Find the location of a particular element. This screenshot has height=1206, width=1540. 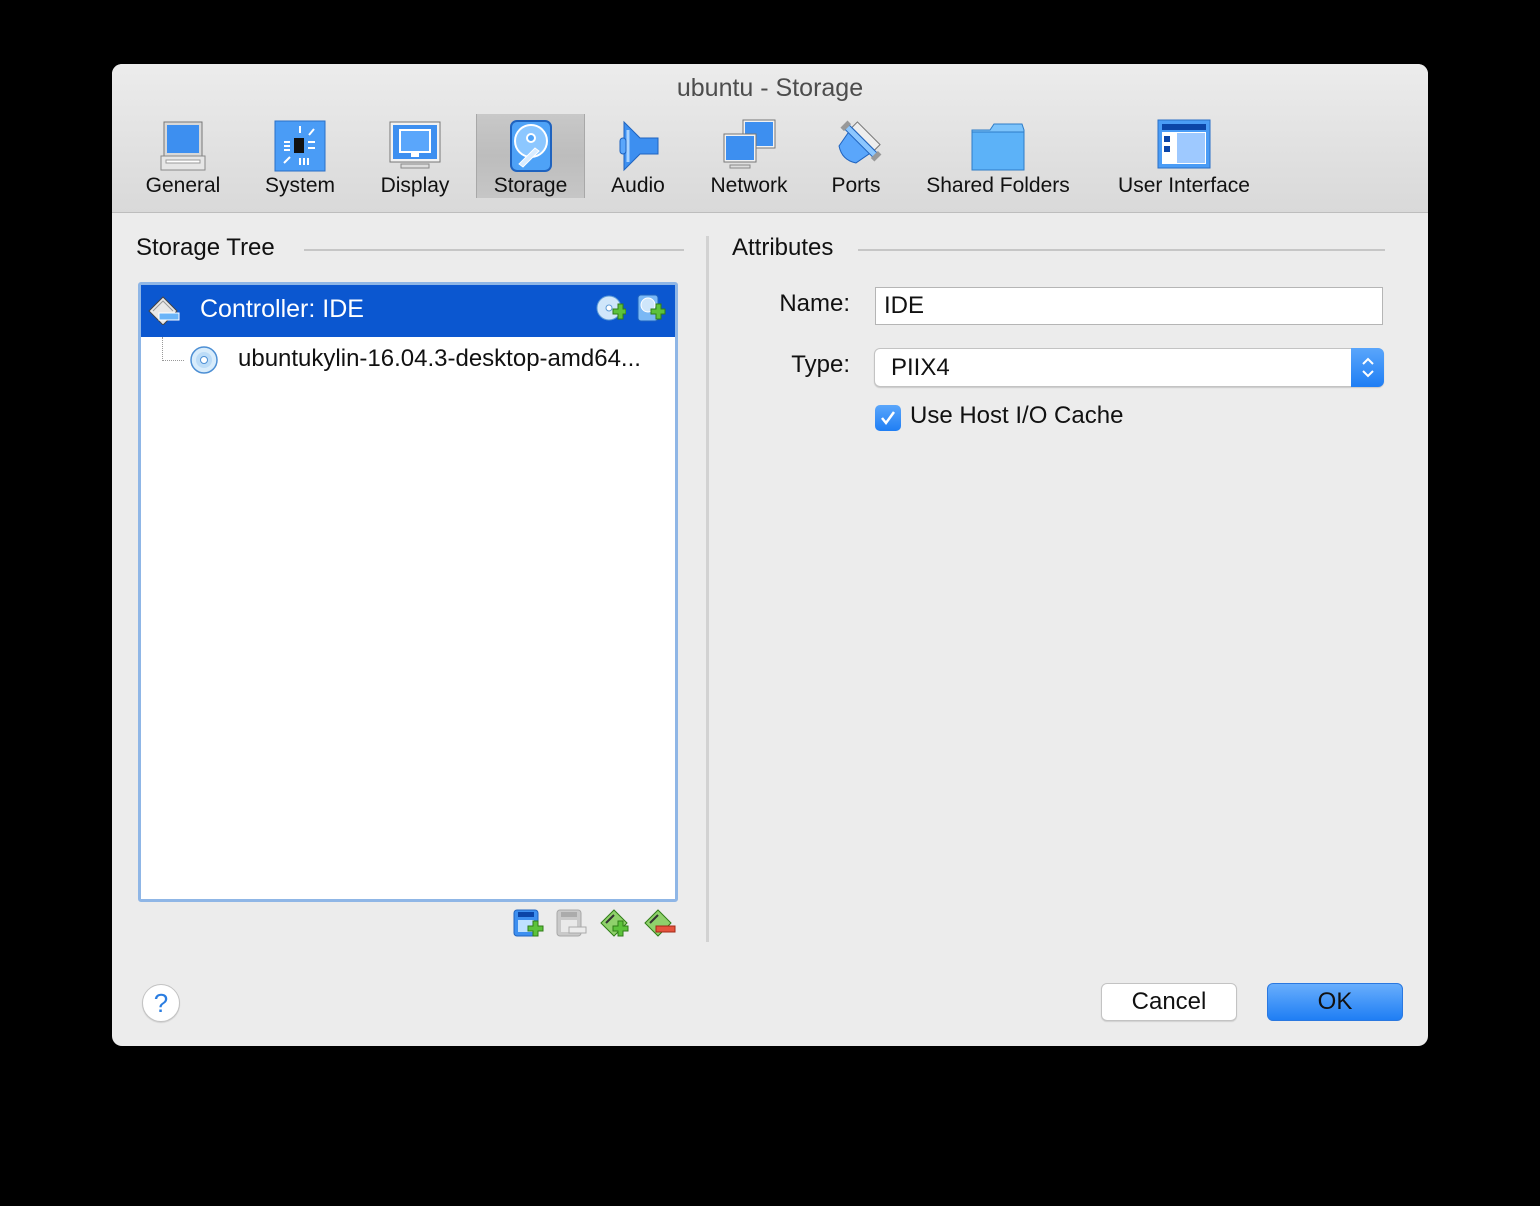

type-label: Type: is located at coordinates (820, 364).